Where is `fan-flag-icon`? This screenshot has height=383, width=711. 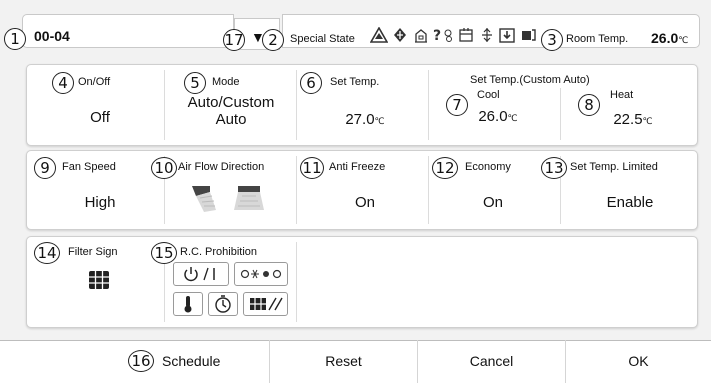 fan-flag-icon is located at coordinates (528, 37).